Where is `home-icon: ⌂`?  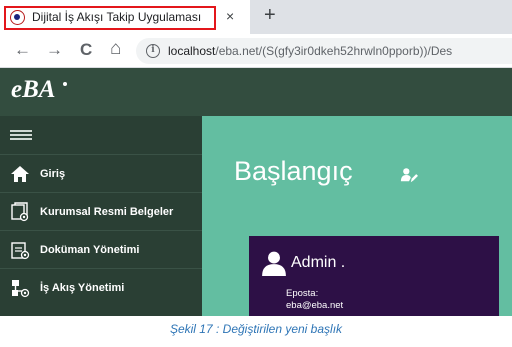 home-icon: ⌂ is located at coordinates (115, 49).